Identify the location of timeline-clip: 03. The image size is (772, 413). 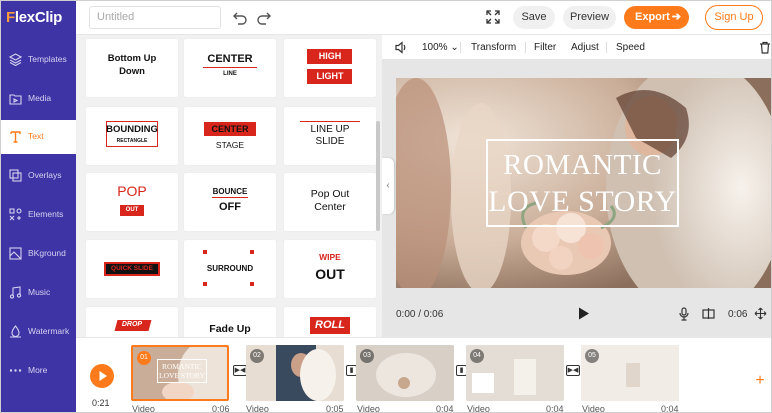
(405, 373).